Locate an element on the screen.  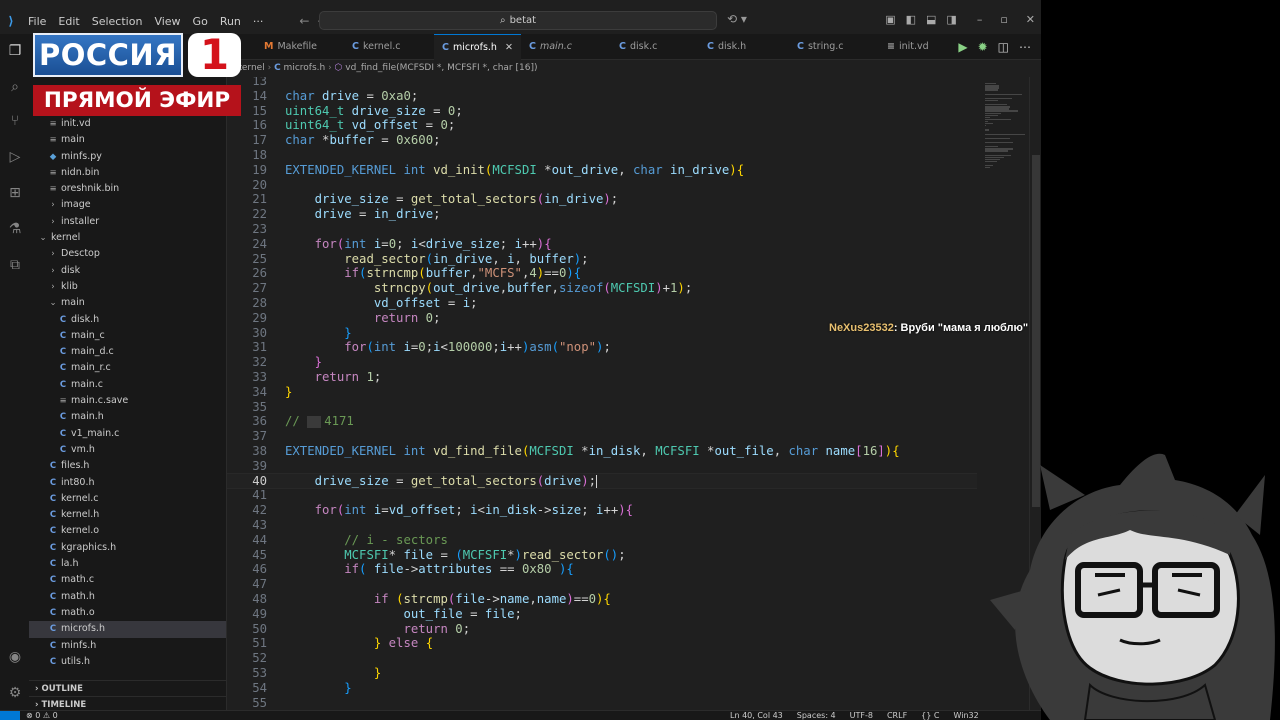
tree-item: ≡ nidn.bin is located at coordinates (127, 173).